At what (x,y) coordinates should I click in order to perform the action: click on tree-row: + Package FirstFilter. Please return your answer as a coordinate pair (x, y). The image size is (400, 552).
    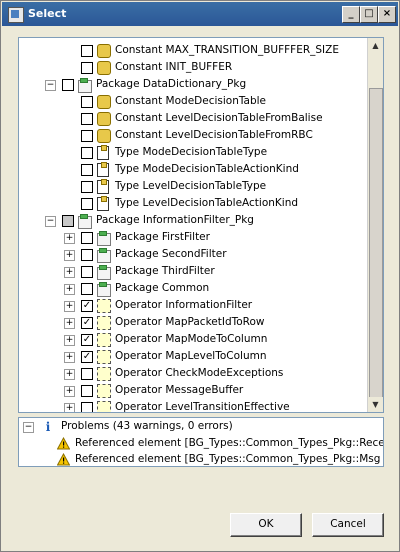
    Looking at the image, I should click on (193, 238).